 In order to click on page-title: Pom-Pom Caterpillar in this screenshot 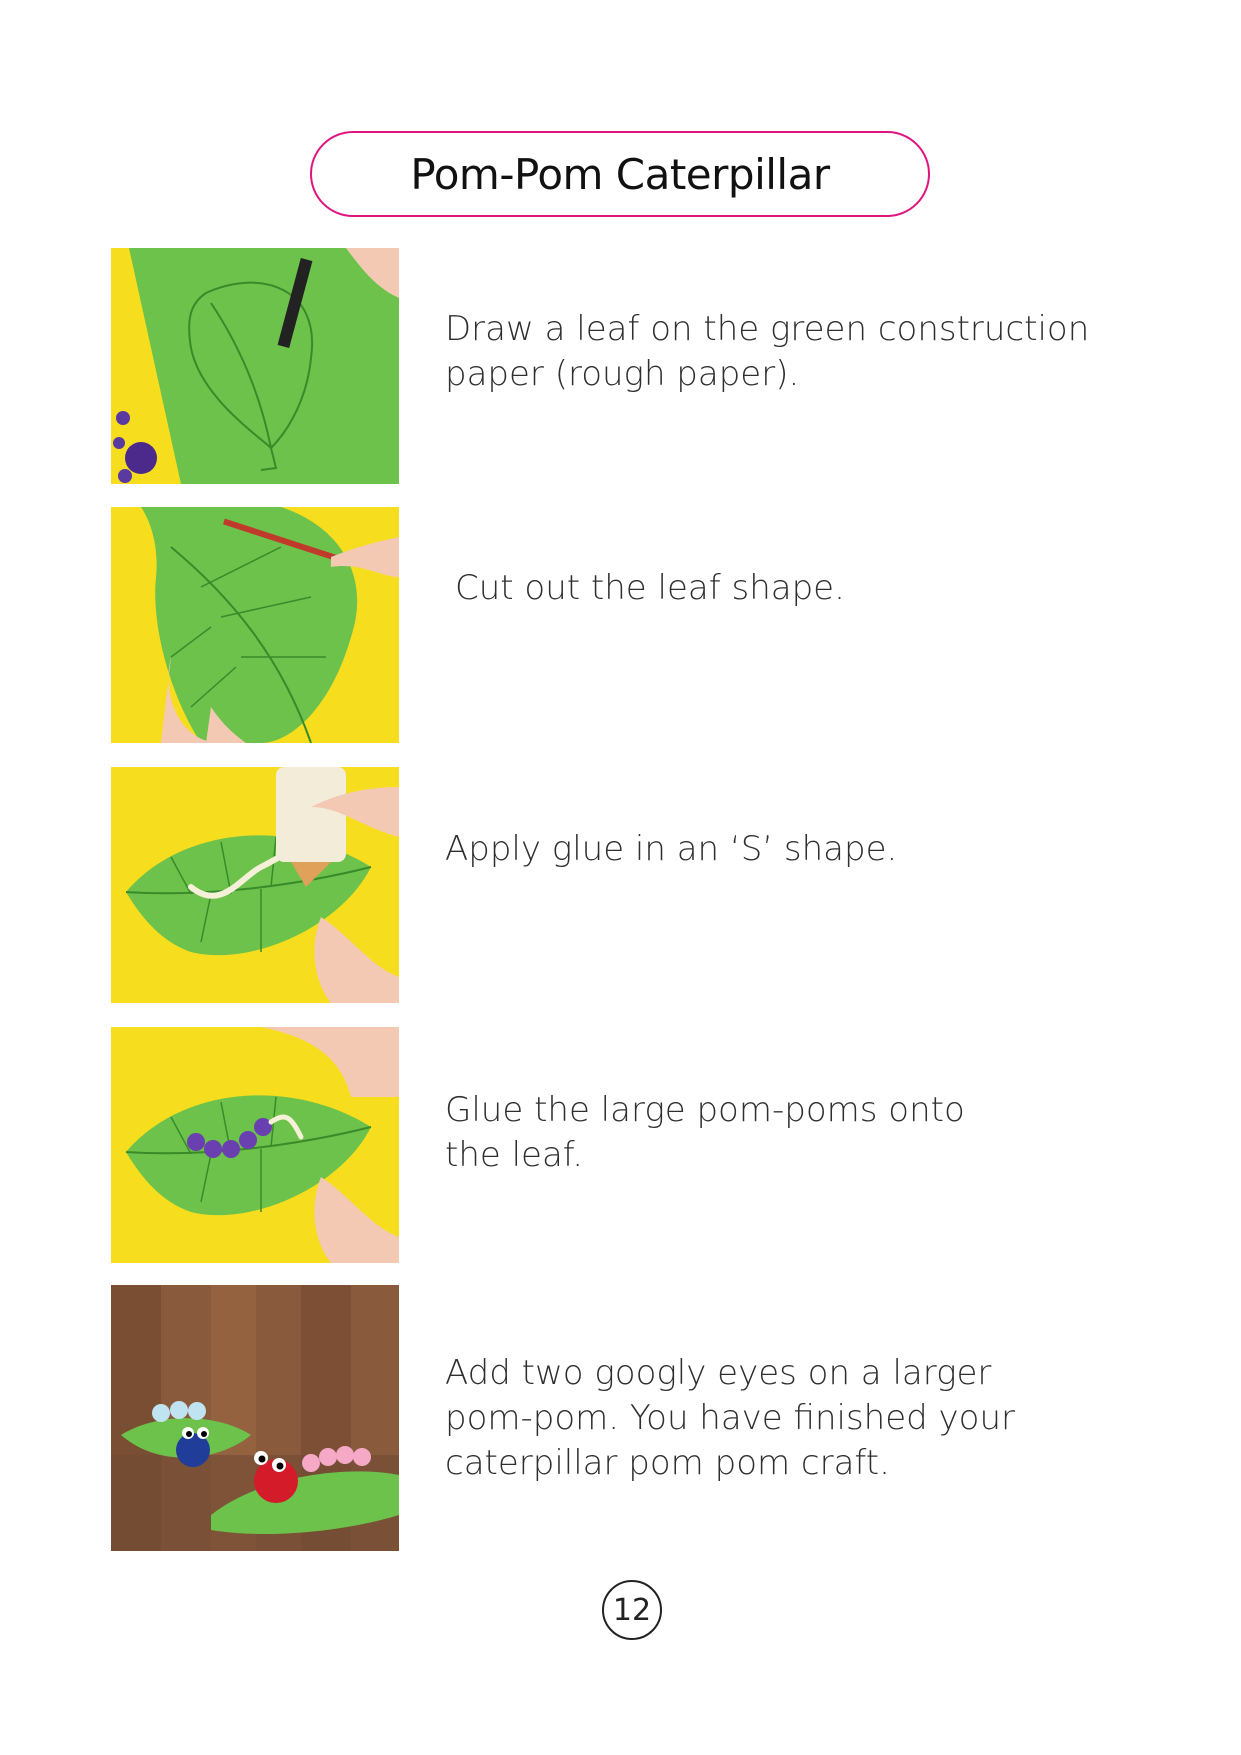, I will do `click(620, 174)`.